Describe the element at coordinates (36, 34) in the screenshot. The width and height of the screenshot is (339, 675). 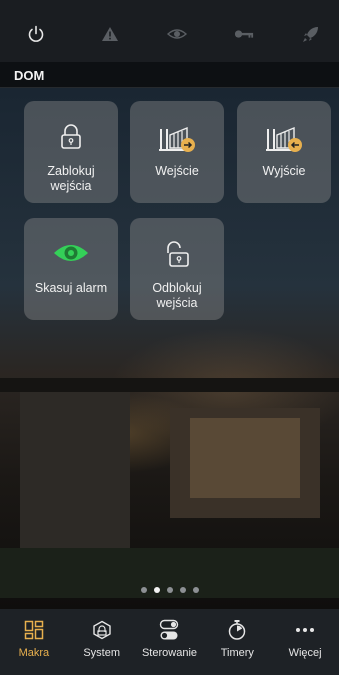
I see `power-icon` at that location.